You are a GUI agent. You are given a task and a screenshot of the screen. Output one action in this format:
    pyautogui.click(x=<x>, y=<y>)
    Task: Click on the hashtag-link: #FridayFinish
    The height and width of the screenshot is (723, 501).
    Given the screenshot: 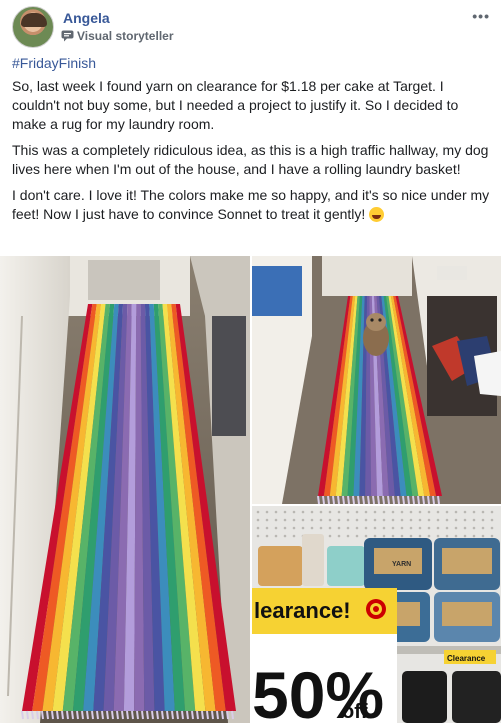 What is the action you would take?
    pyautogui.click(x=252, y=63)
    